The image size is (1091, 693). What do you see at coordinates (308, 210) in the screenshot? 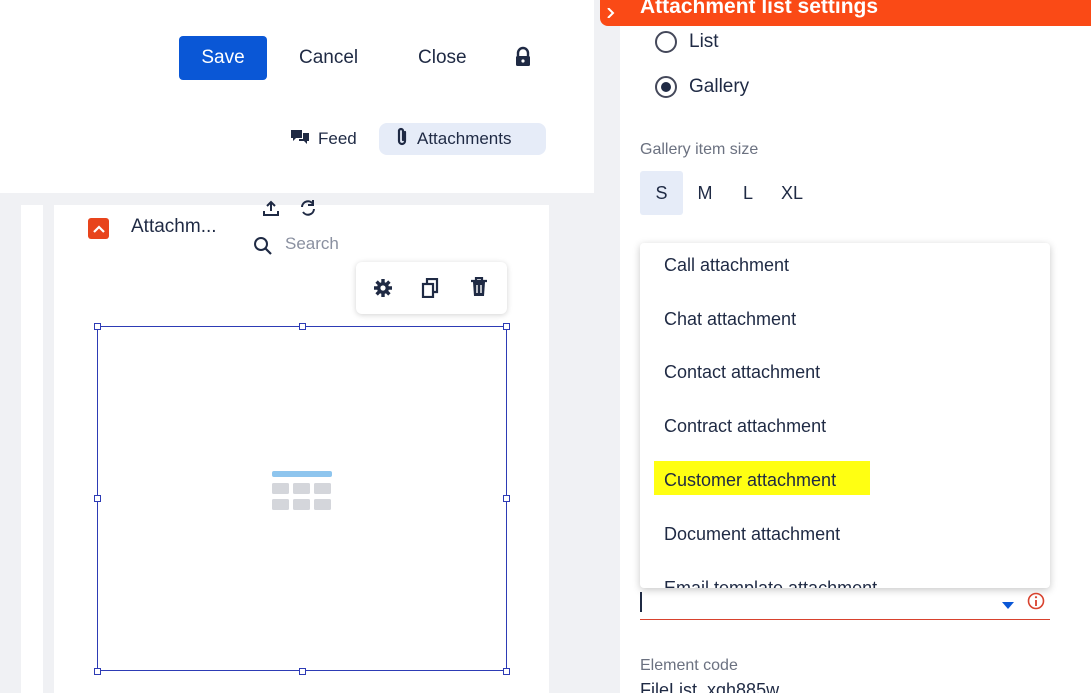
I see `refresh-icon` at bounding box center [308, 210].